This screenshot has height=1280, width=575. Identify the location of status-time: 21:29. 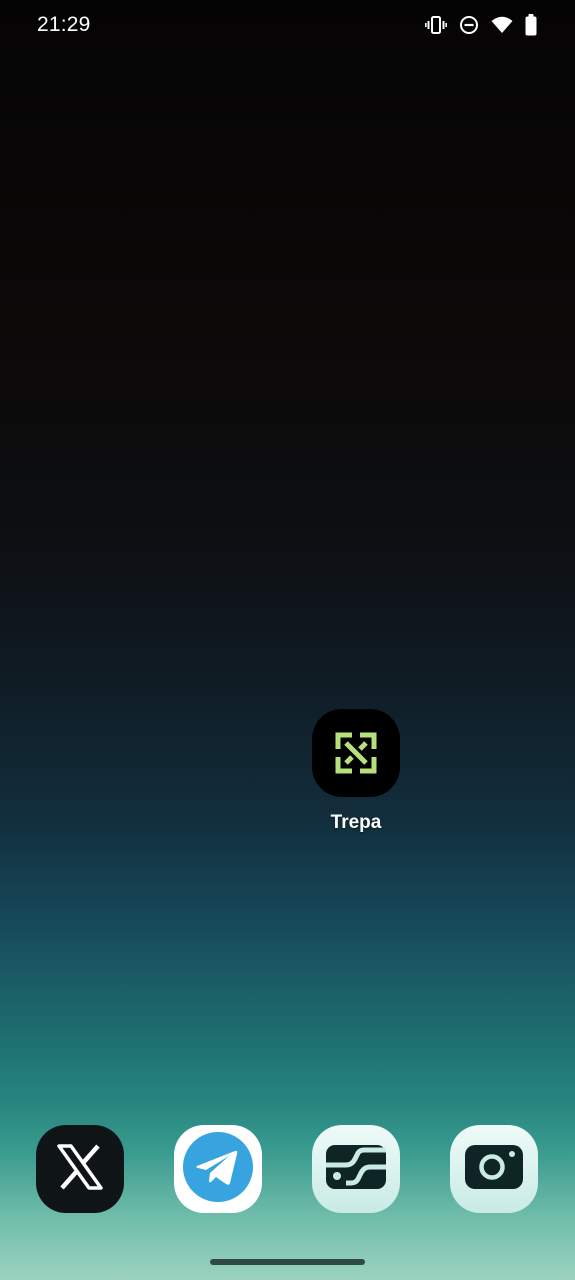
(64, 24).